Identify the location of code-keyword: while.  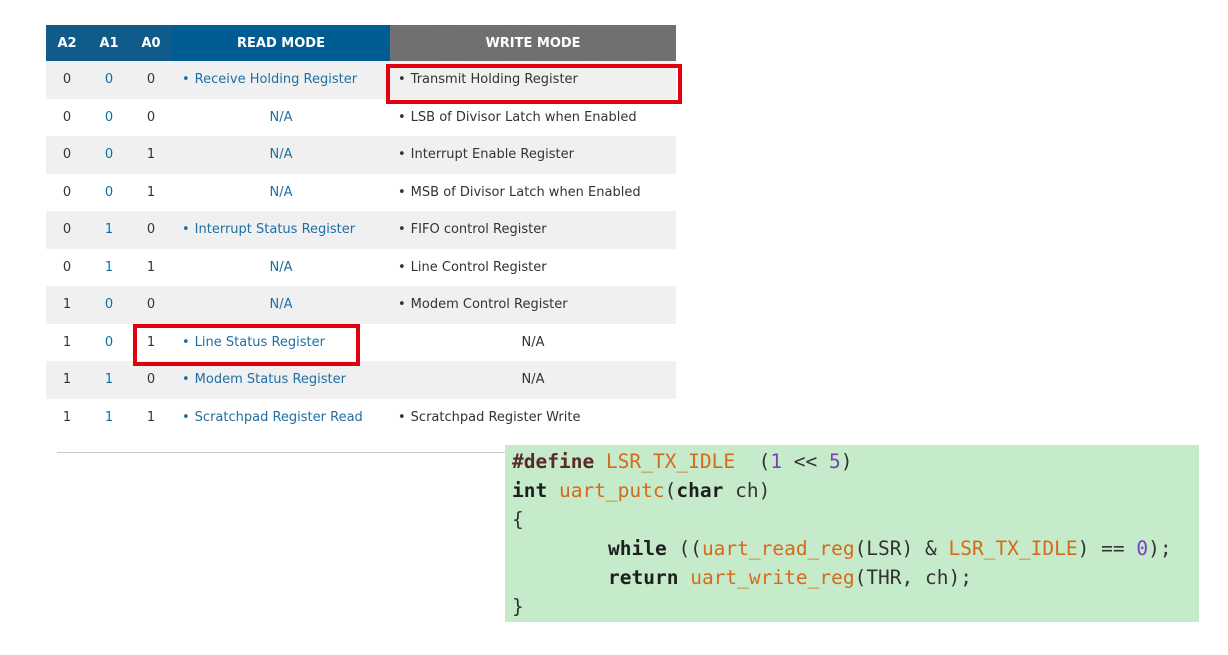
(637, 548).